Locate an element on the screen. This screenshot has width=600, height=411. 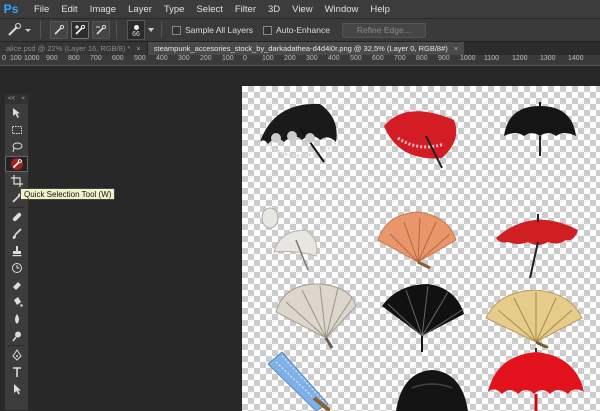
crop-tool-button is located at coordinates (16, 181).